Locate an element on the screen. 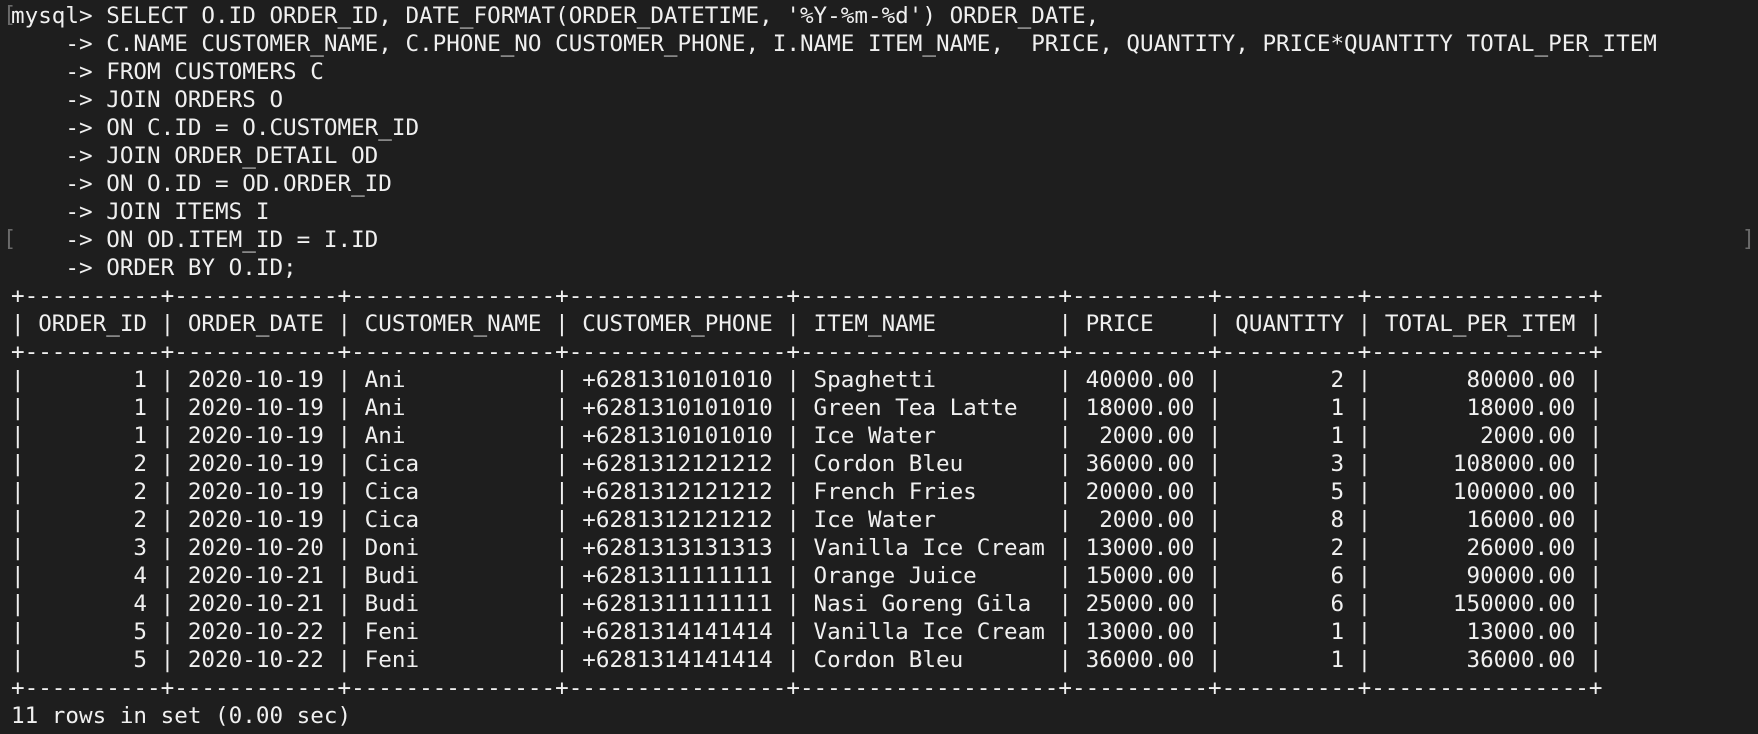  query-line: -> JOIN ITEMS I is located at coordinates (140, 212).